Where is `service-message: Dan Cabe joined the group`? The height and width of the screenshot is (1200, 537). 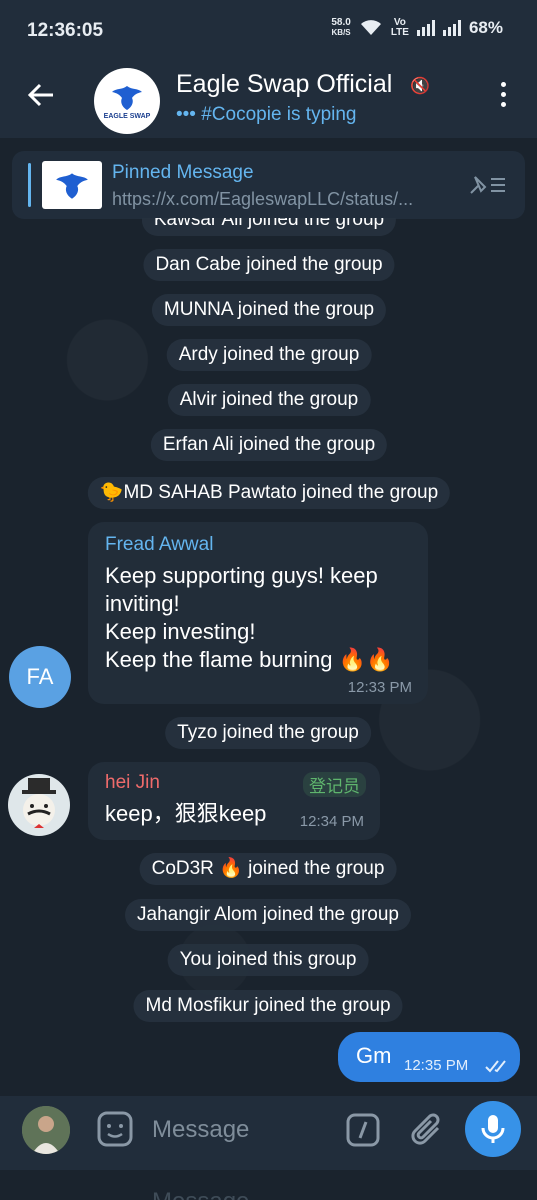 service-message: Dan Cabe joined the group is located at coordinates (269, 265).